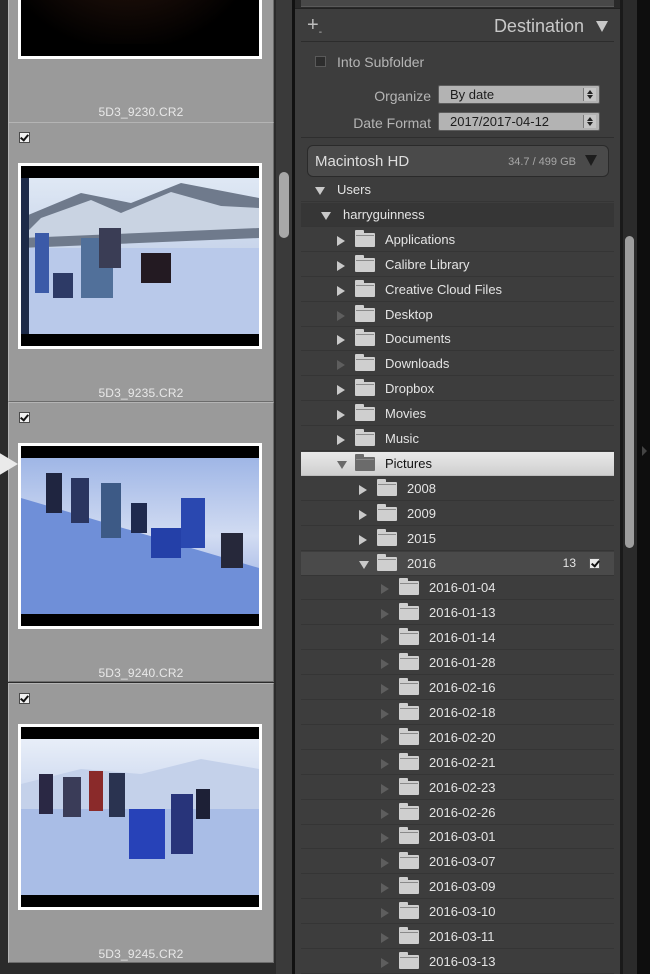 This screenshot has height=974, width=650. I want to click on collapse-triangle-icon, so click(602, 26).